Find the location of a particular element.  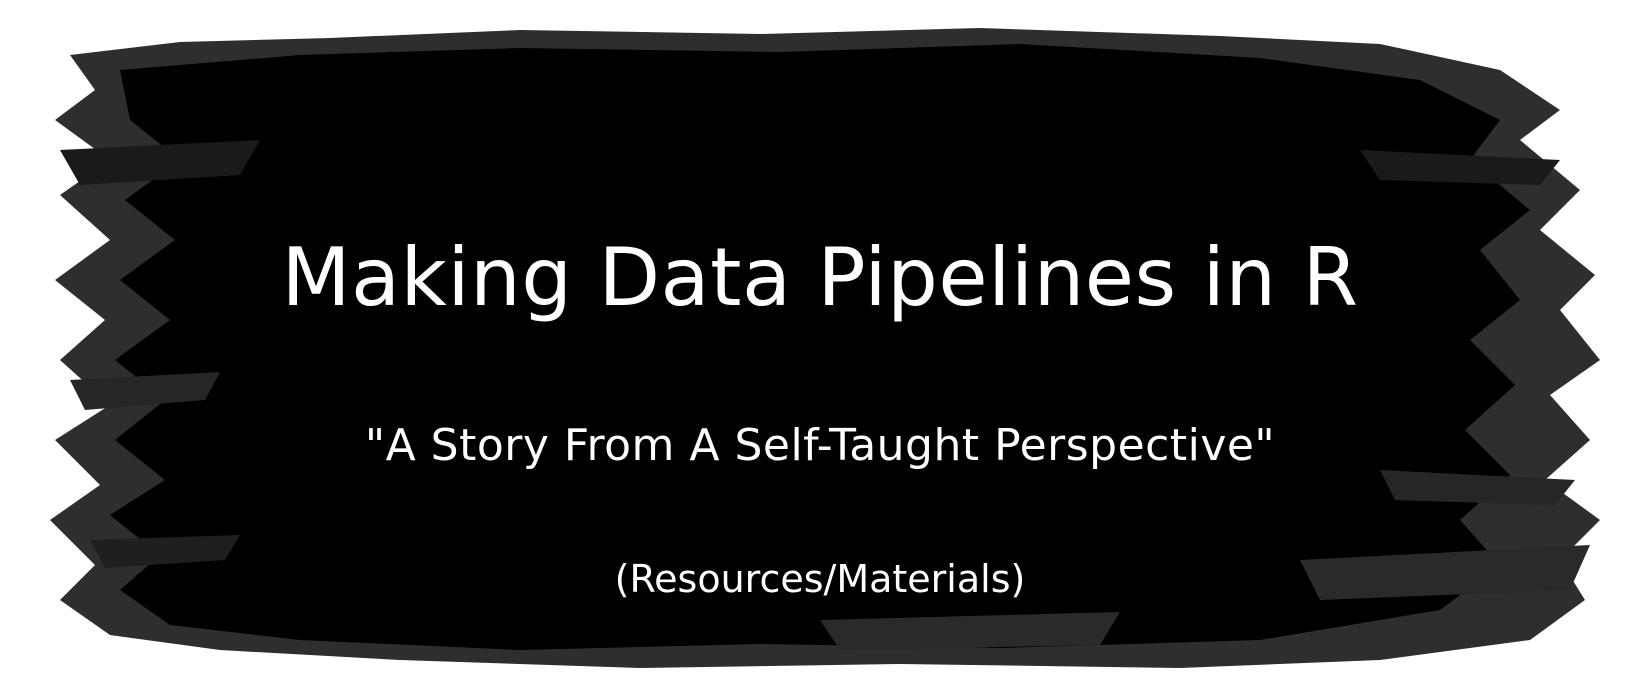

banner-note: (Resources/Materials) is located at coordinates (820, 579).